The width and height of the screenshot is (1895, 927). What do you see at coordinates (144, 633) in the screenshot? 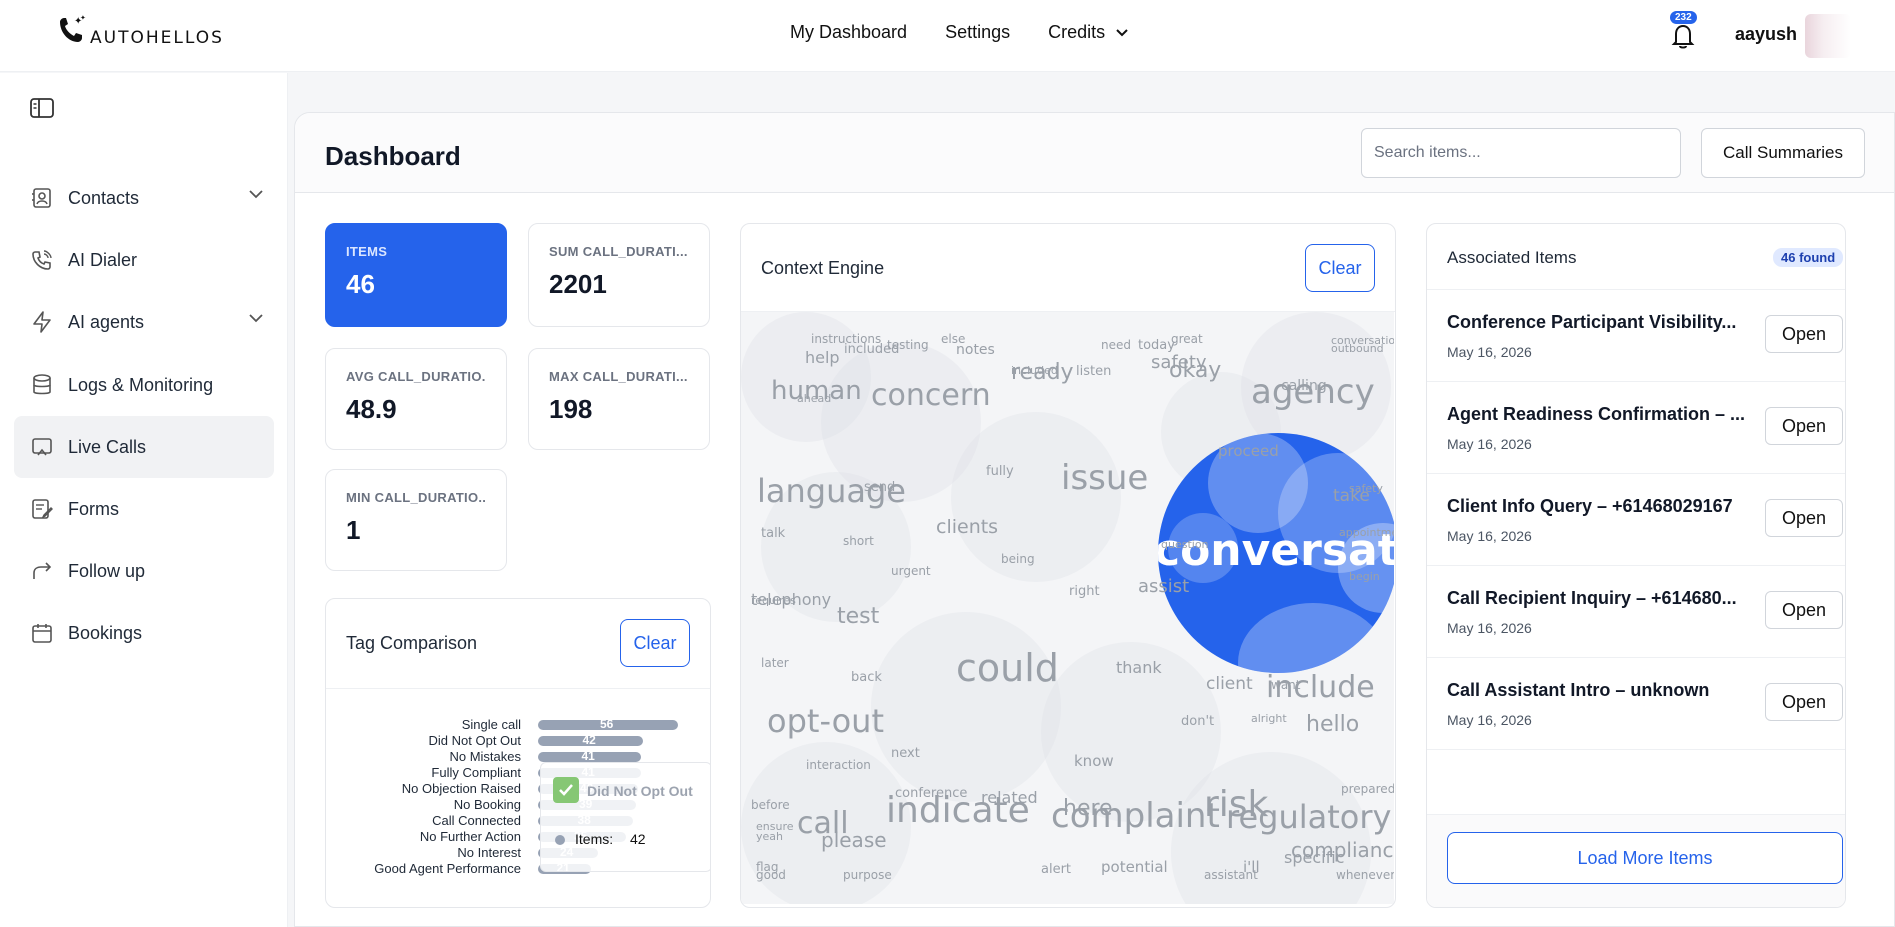
I see `sidebar-item-bookings: Bookings` at bounding box center [144, 633].